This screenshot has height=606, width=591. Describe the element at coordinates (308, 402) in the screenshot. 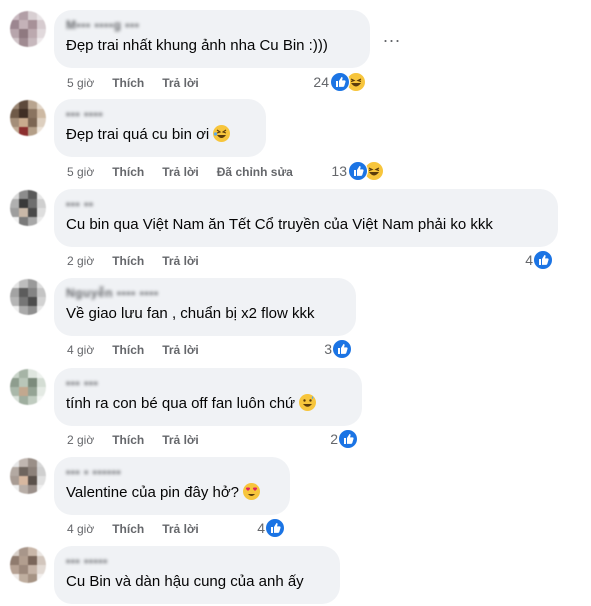

I see `grin-sweat-emoji` at that location.